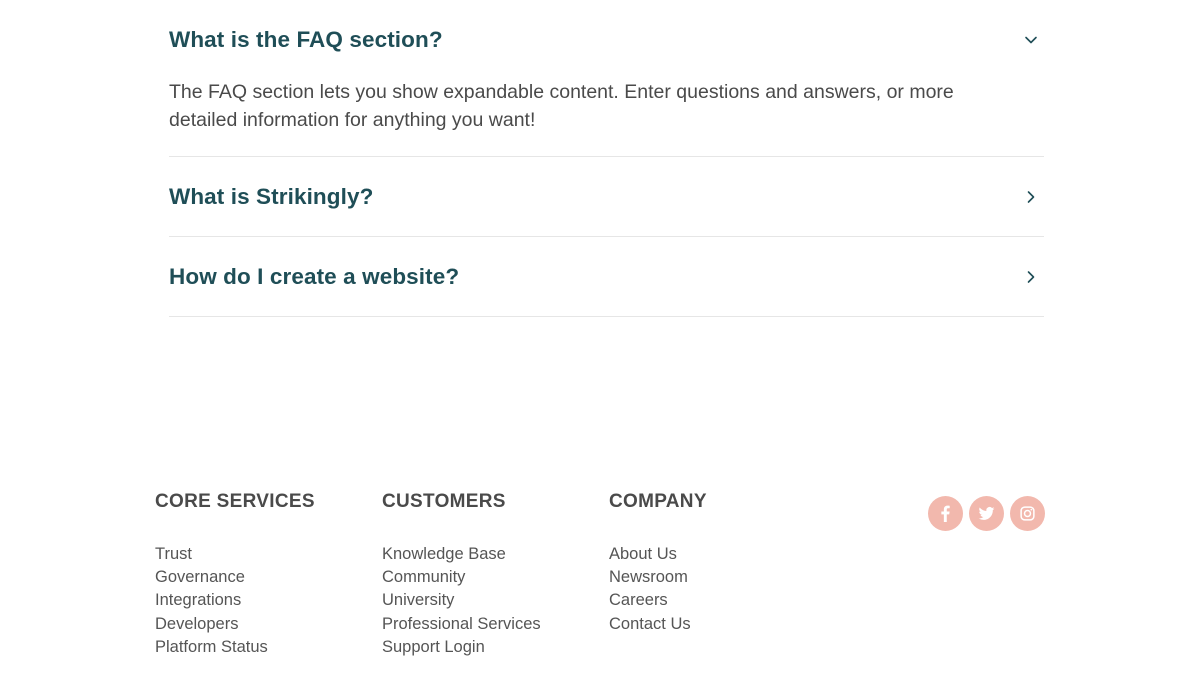  I want to click on footer-column-heading: COMPANY, so click(658, 501).